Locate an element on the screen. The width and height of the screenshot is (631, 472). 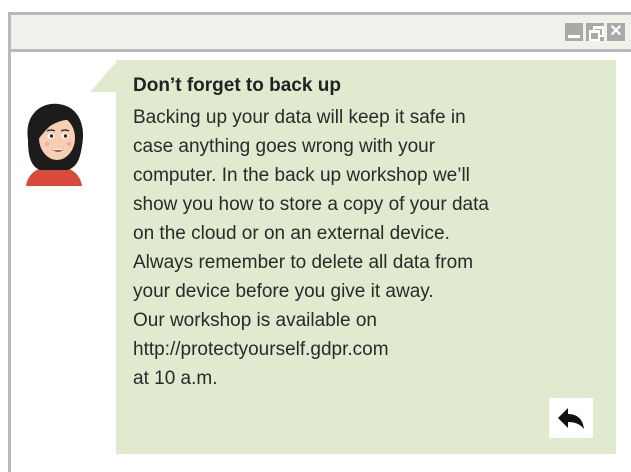
message-line: Always remember to delete all data from is located at coordinates (303, 262).